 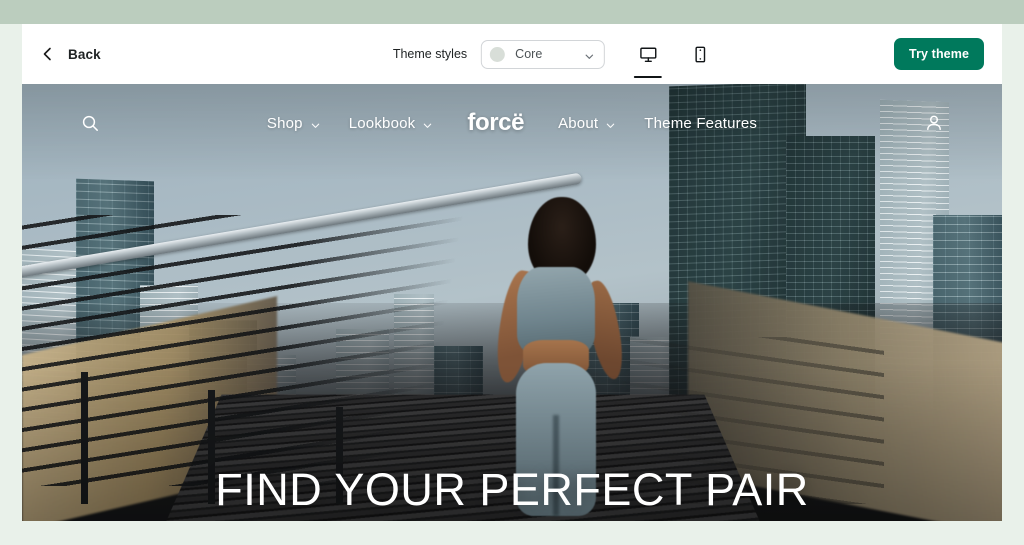 What do you see at coordinates (382, 123) in the screenshot?
I see `nav-link-label: Lookbook` at bounding box center [382, 123].